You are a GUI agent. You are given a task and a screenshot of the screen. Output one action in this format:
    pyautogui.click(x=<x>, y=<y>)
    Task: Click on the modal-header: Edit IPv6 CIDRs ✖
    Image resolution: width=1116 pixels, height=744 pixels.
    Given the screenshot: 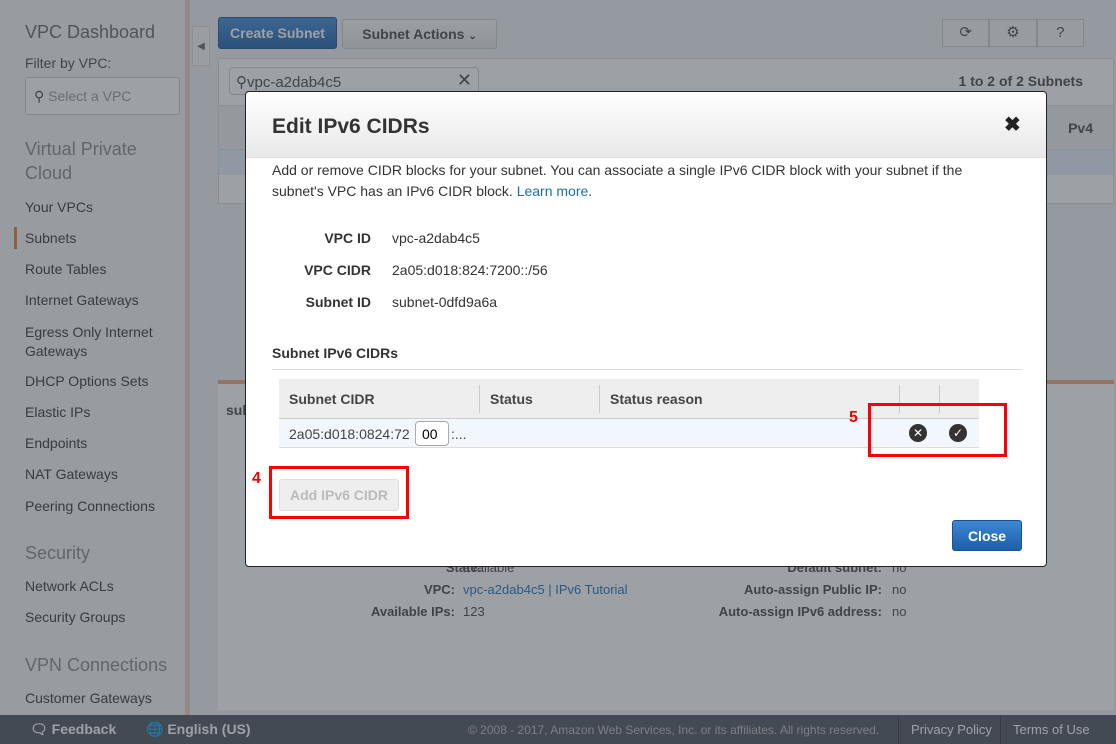 What is the action you would take?
    pyautogui.click(x=646, y=125)
    